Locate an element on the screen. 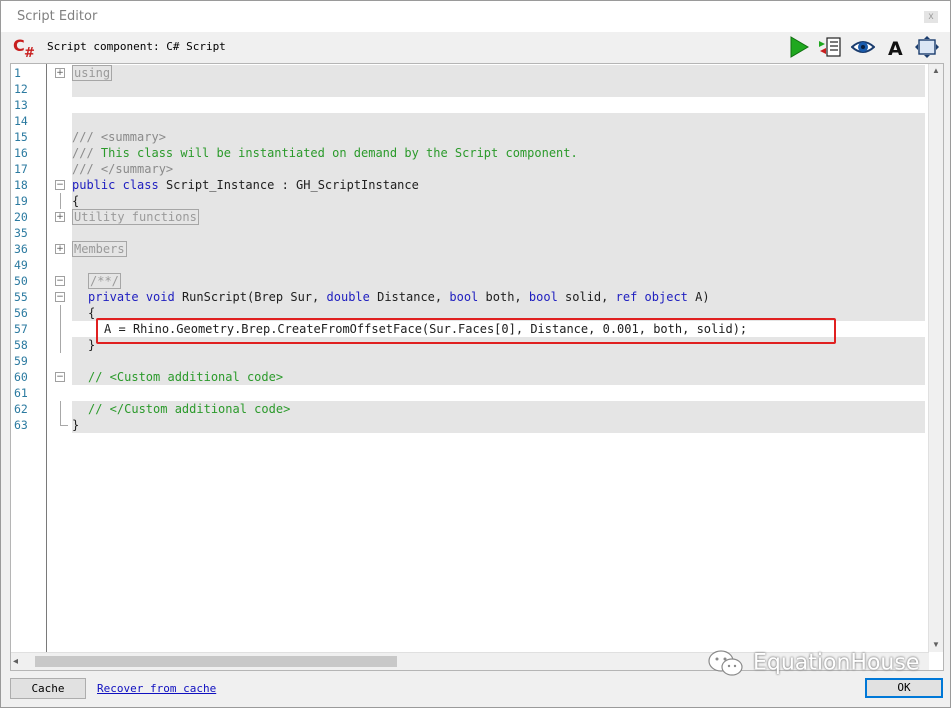  line-number: 62 is located at coordinates (21, 409).